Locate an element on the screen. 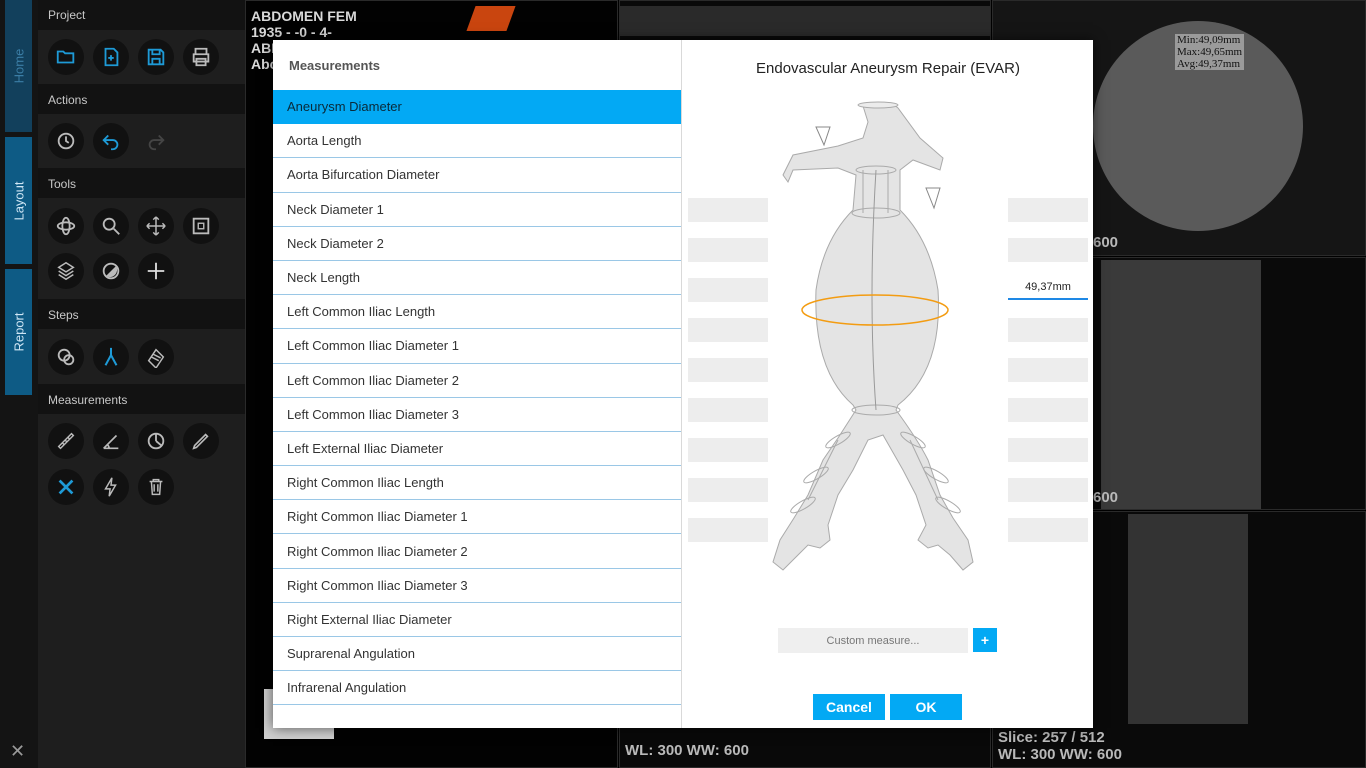 Image resolution: width=1366 pixels, height=768 pixels. list-item-right-external-iliac-diameter: Right External Iliac Diameter is located at coordinates (477, 620).